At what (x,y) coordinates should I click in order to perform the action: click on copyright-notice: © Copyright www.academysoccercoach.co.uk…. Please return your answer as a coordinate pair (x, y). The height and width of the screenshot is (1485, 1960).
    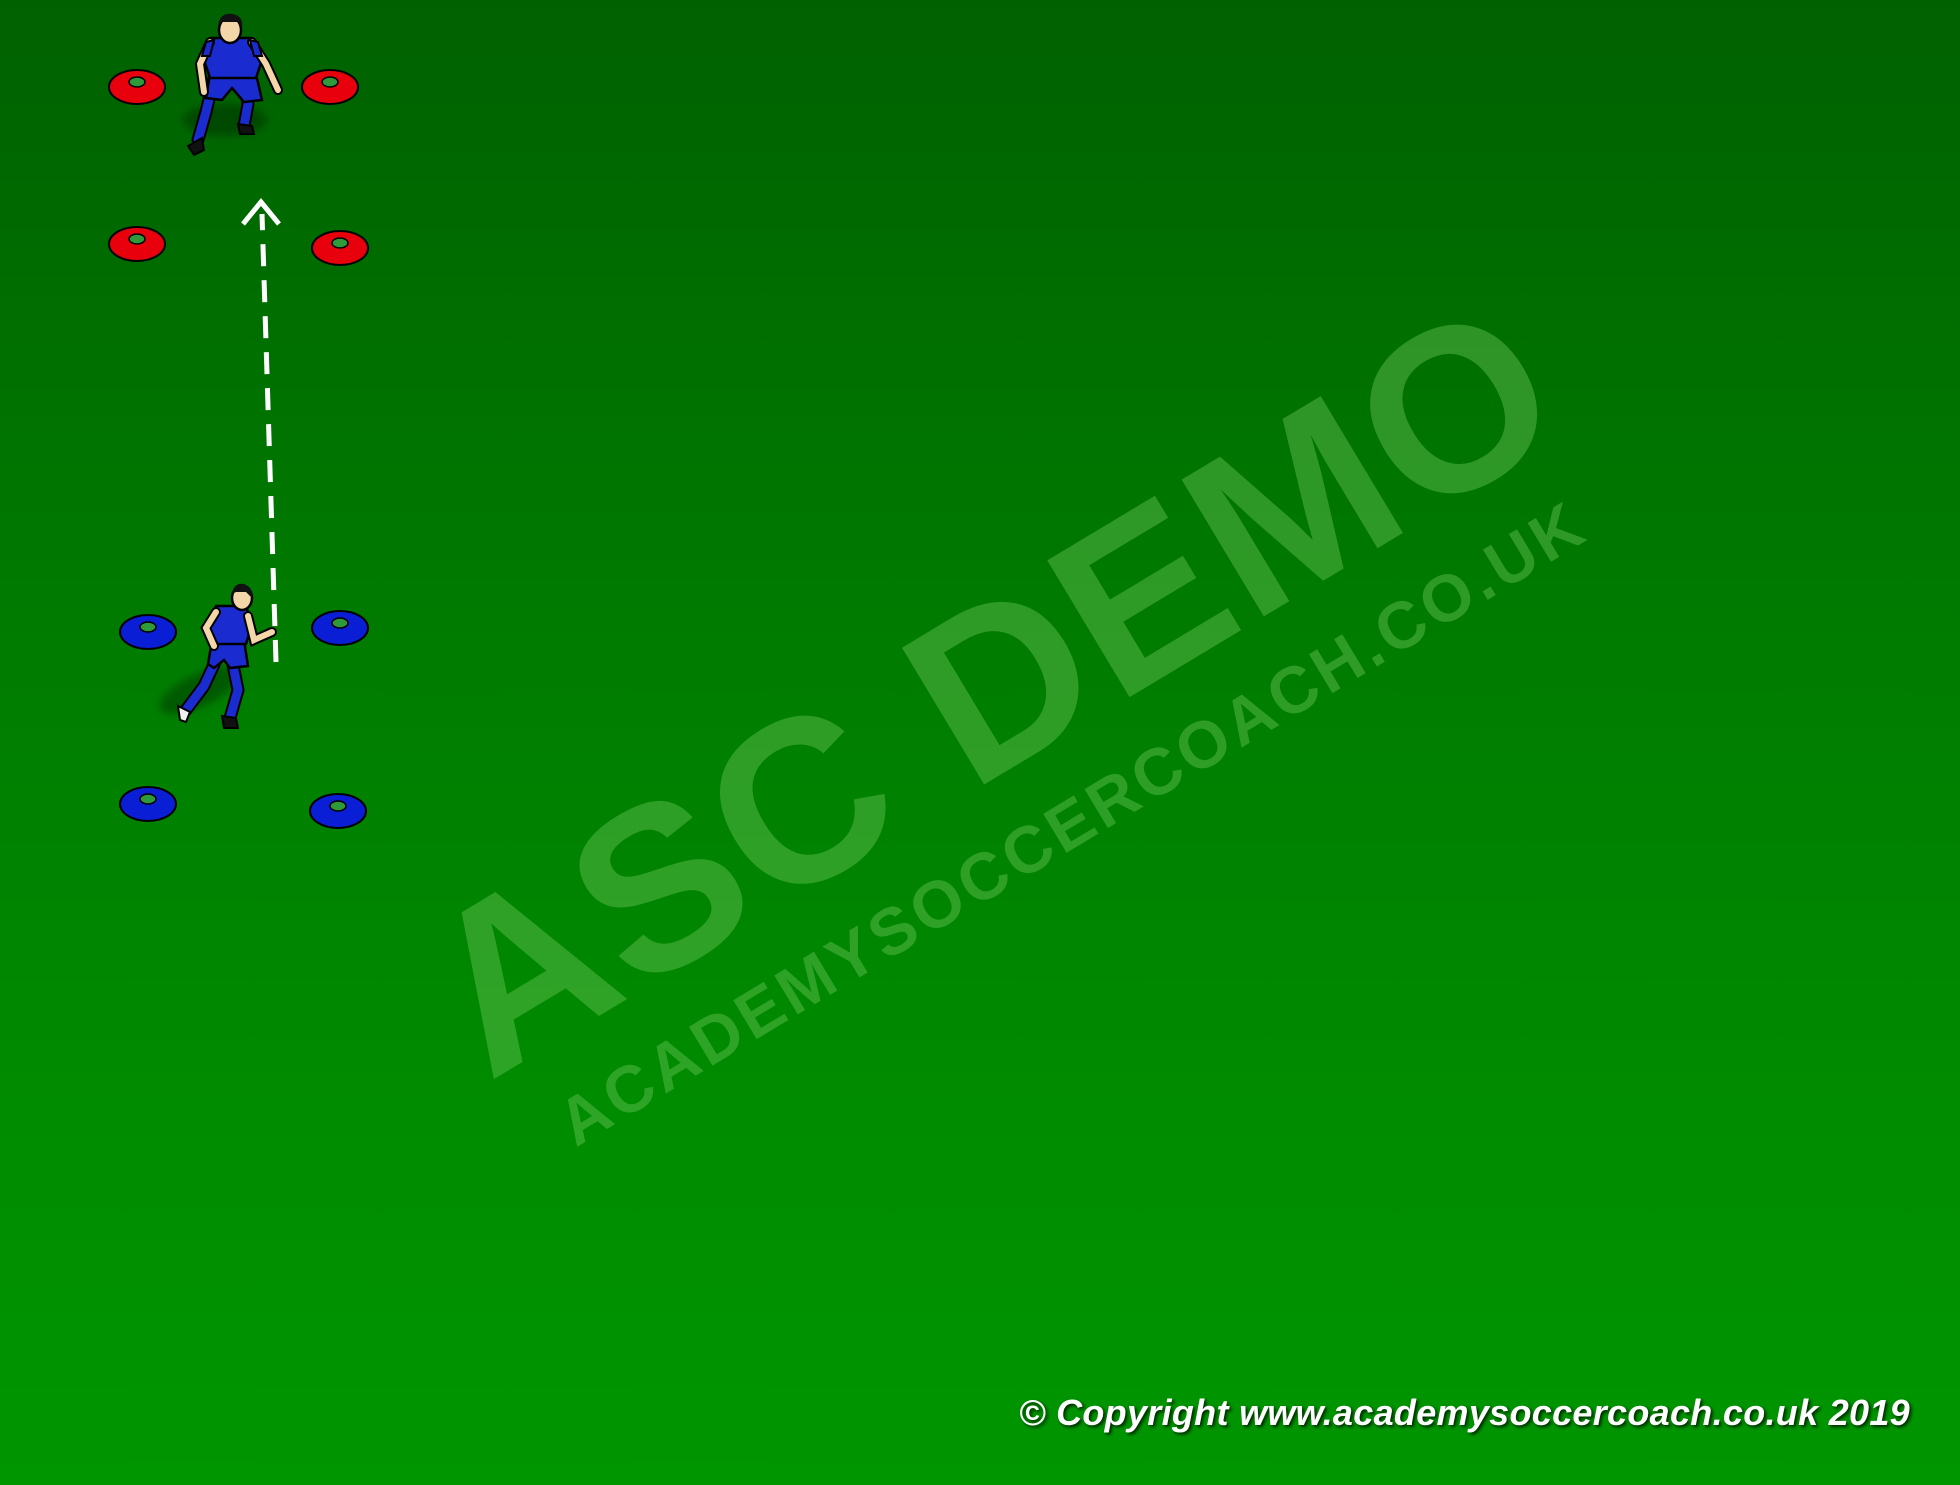
    Looking at the image, I should click on (1464, 1412).